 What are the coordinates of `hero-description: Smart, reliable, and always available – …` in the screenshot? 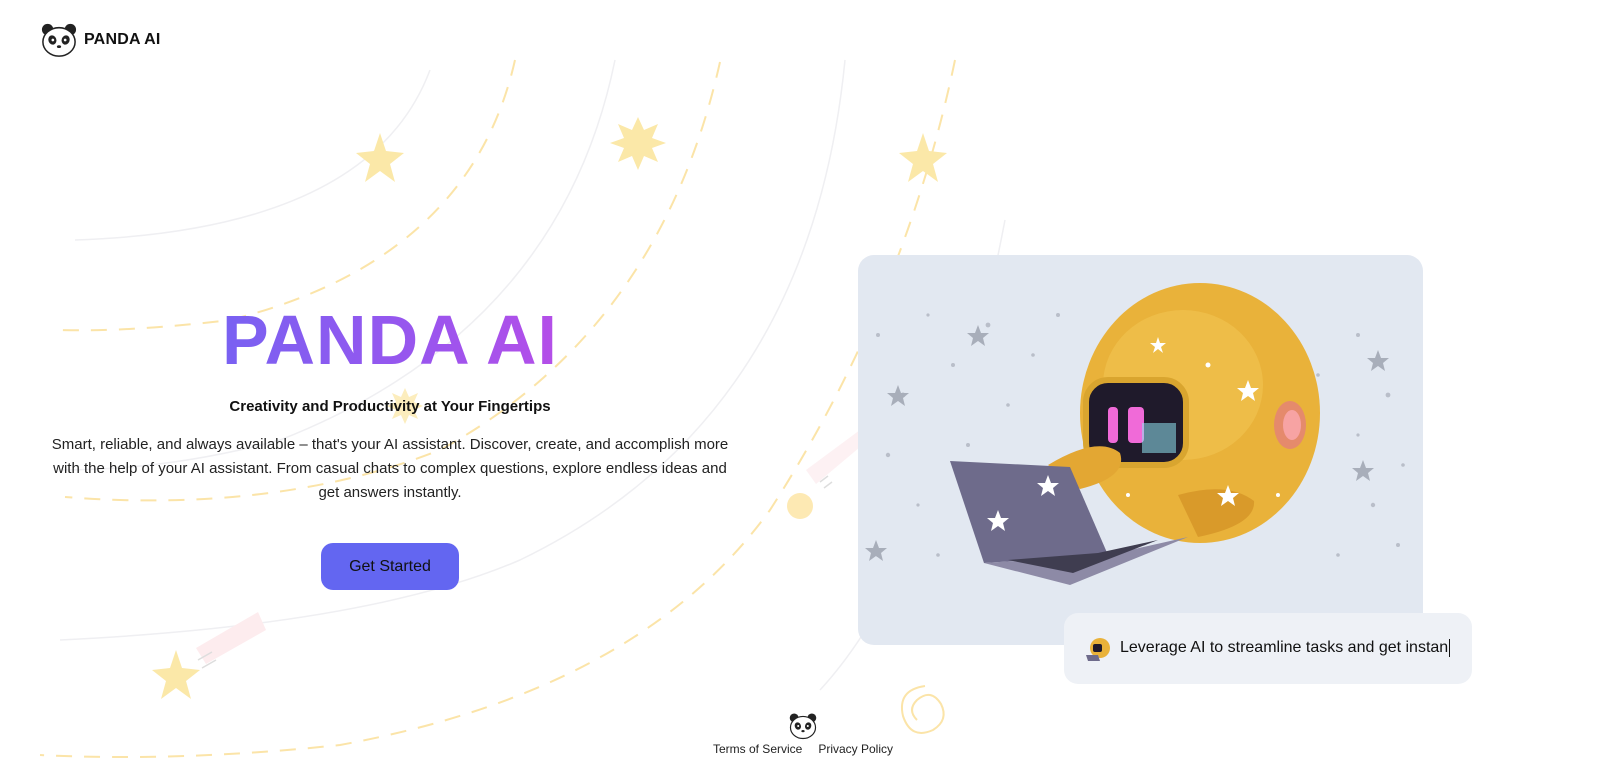 It's located at (390, 468).